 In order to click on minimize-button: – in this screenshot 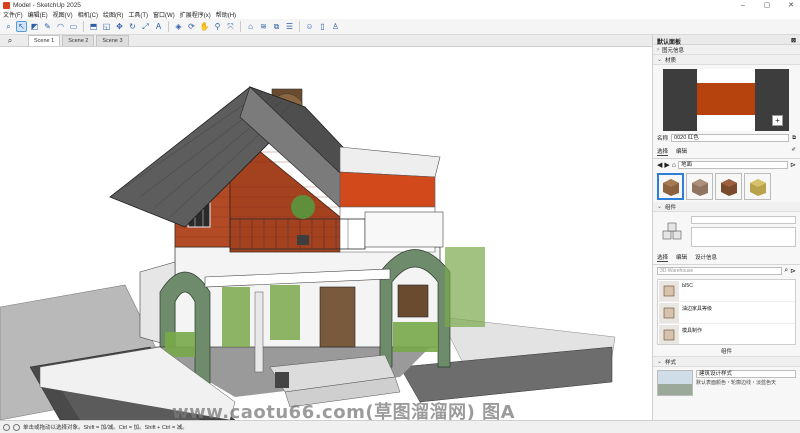, I will do `click(743, 5)`.